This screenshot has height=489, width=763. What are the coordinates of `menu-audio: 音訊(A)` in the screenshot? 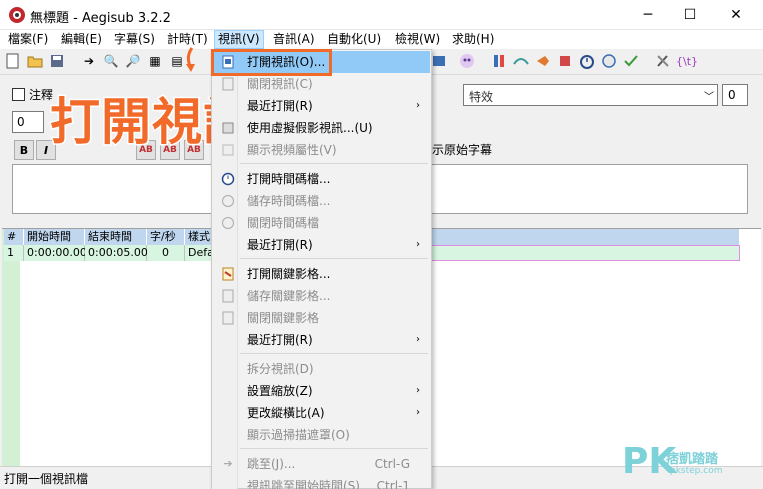 It's located at (294, 39).